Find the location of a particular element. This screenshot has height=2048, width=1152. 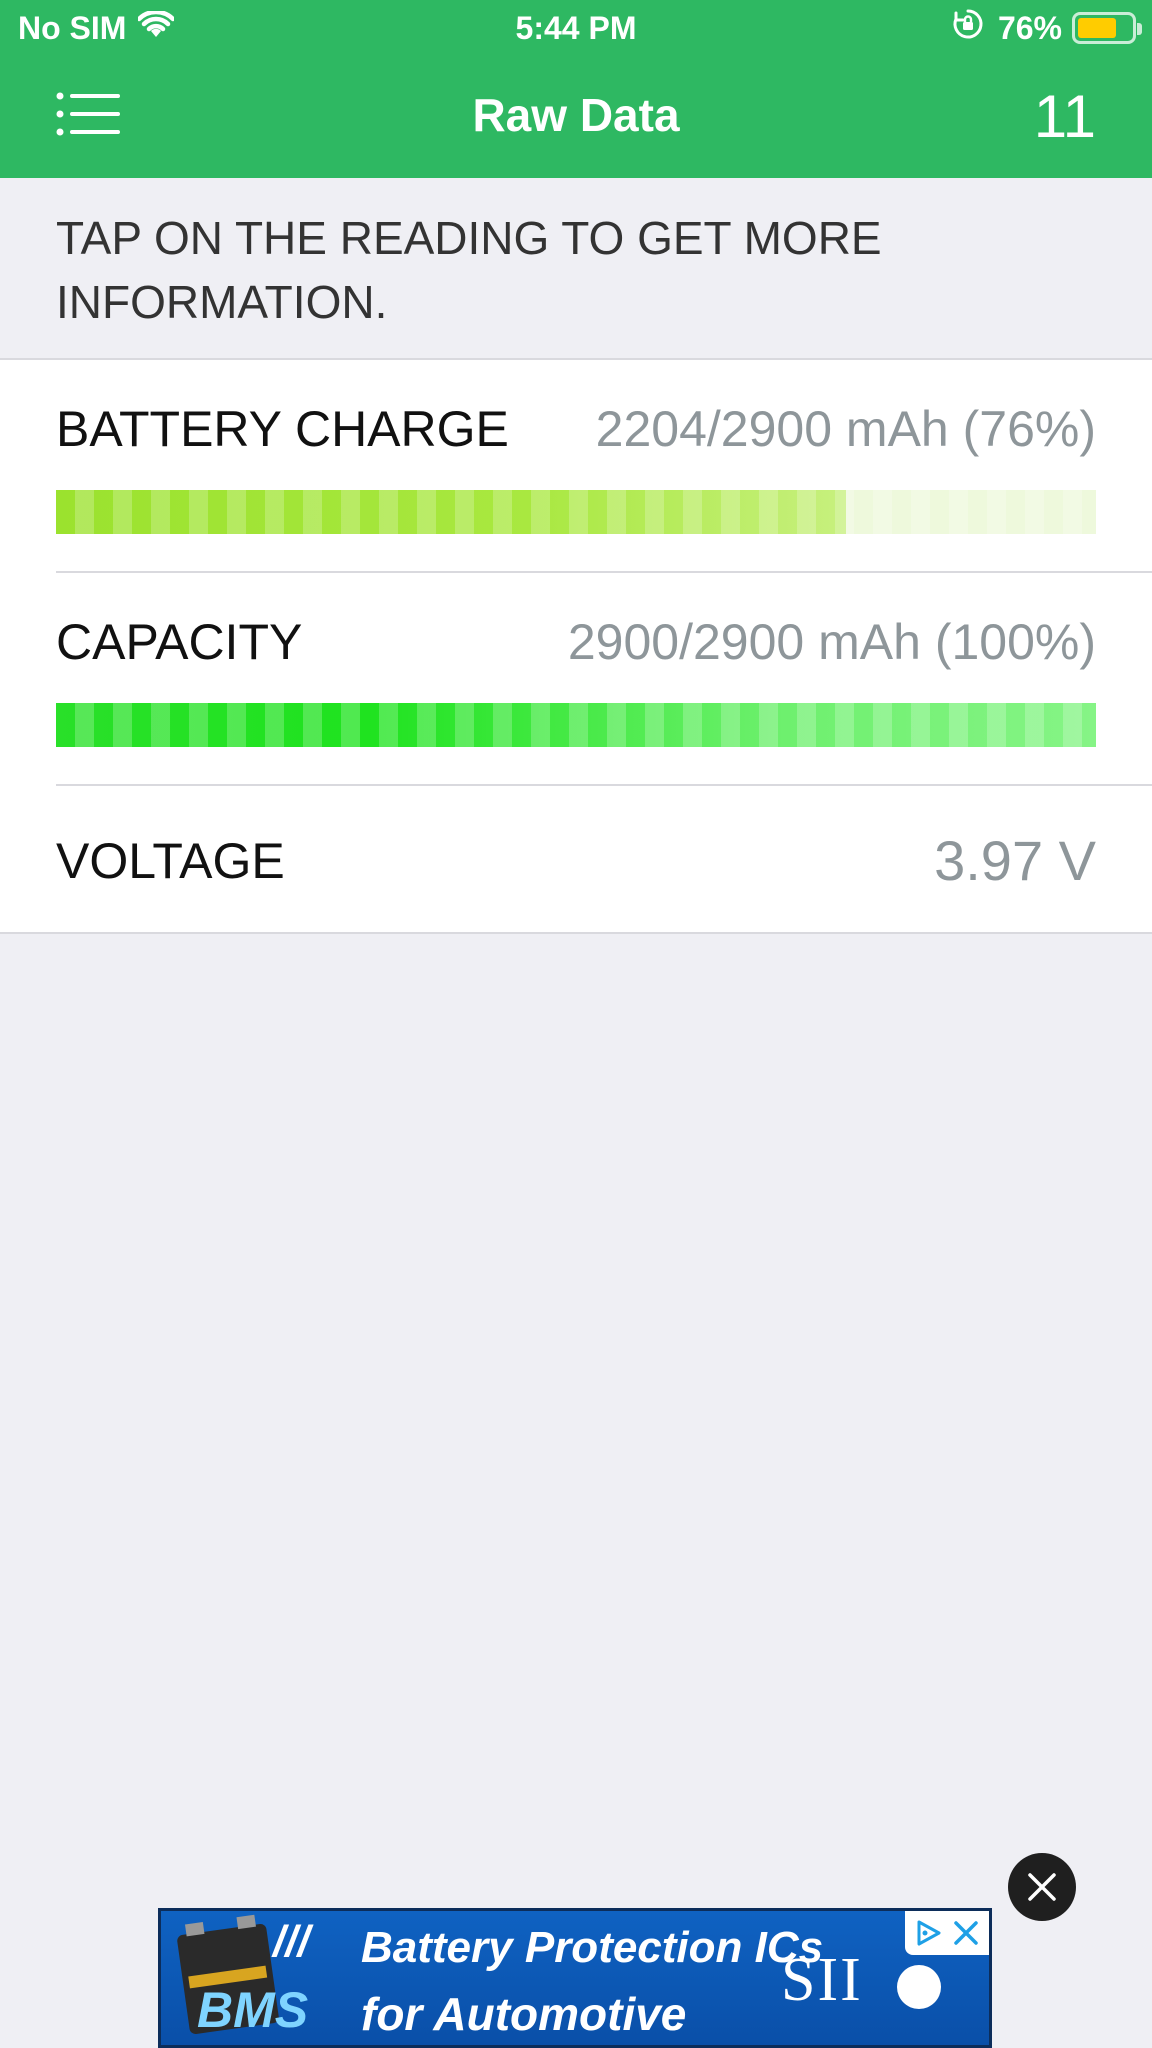

ad-decoration: /// is located at coordinates (291, 1941).